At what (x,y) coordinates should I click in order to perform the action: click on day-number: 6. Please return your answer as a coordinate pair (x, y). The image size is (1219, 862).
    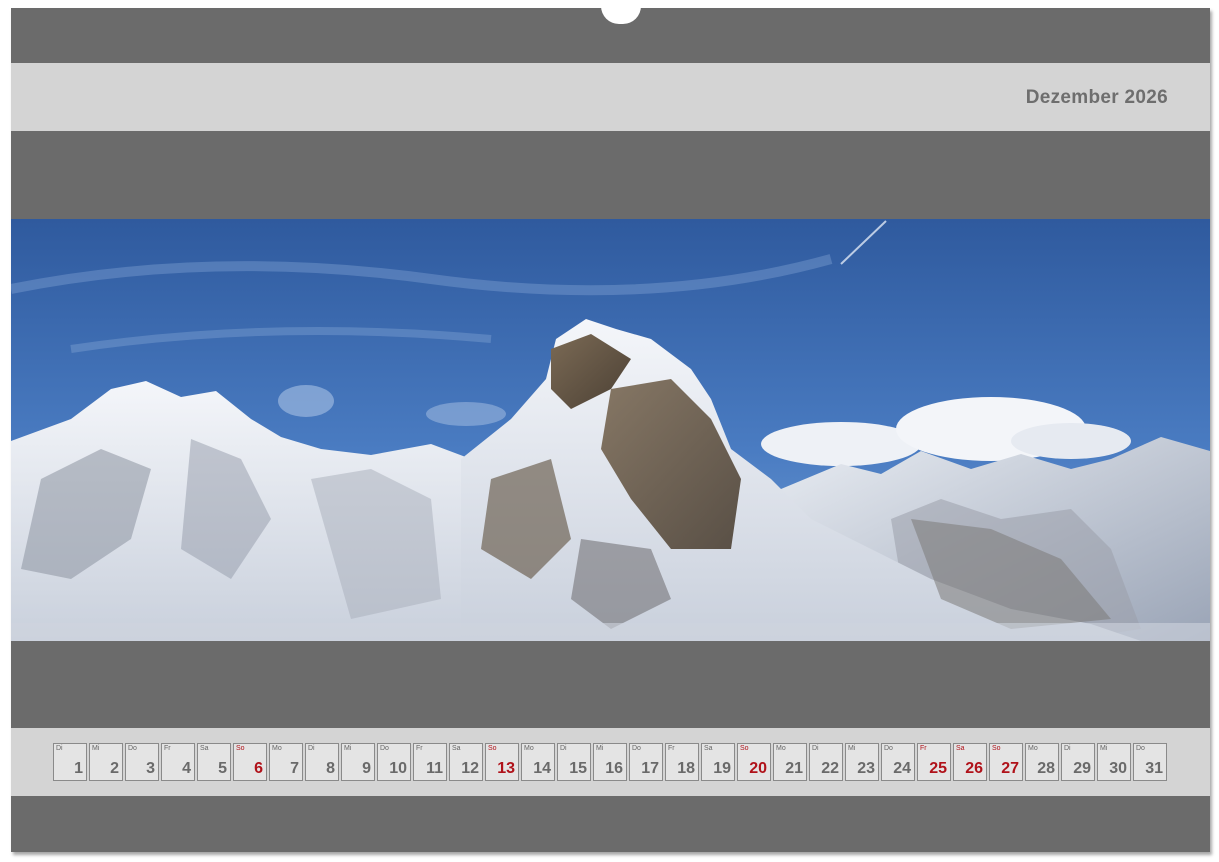
    Looking at the image, I should click on (258, 768).